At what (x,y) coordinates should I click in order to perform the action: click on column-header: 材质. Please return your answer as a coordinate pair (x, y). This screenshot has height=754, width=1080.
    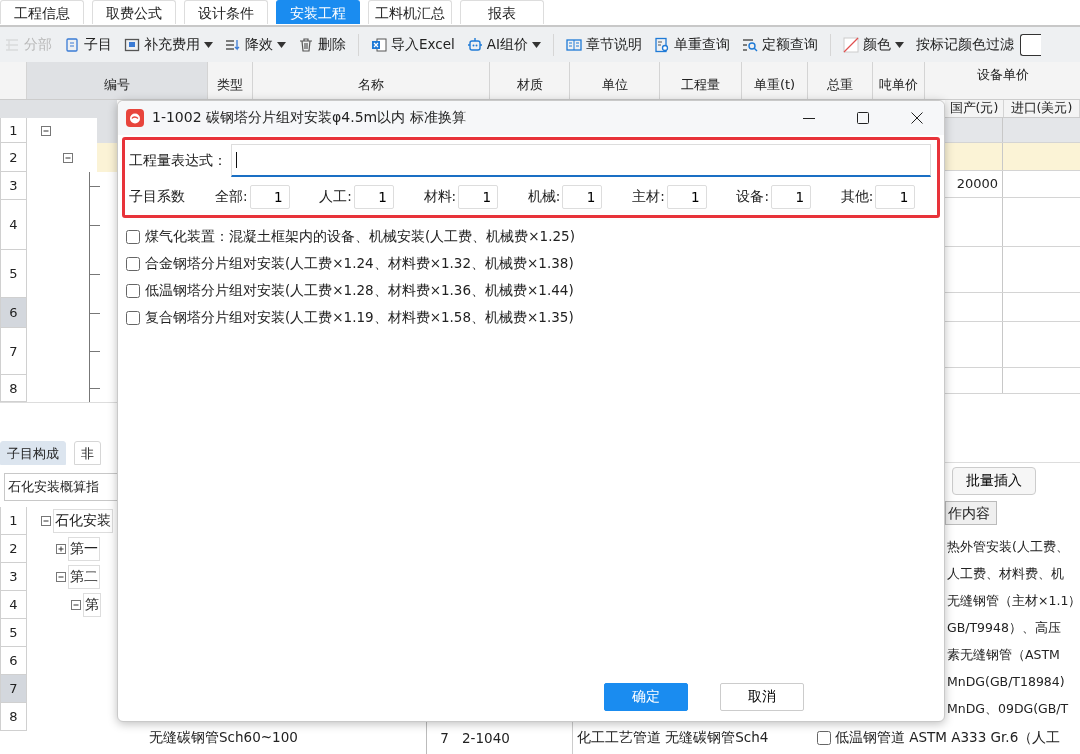
    Looking at the image, I should click on (529, 84).